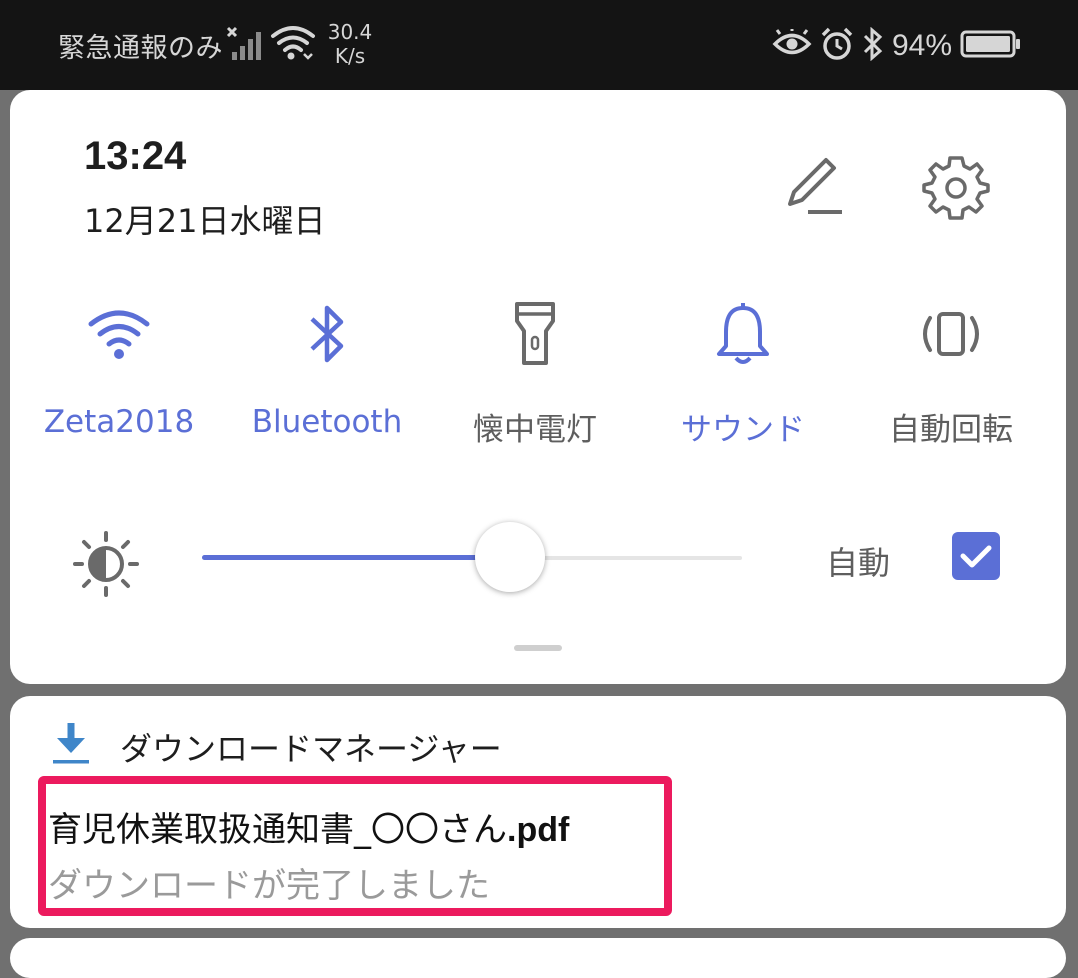  What do you see at coordinates (245, 44) in the screenshot?
I see `signal-no-sim-icon` at bounding box center [245, 44].